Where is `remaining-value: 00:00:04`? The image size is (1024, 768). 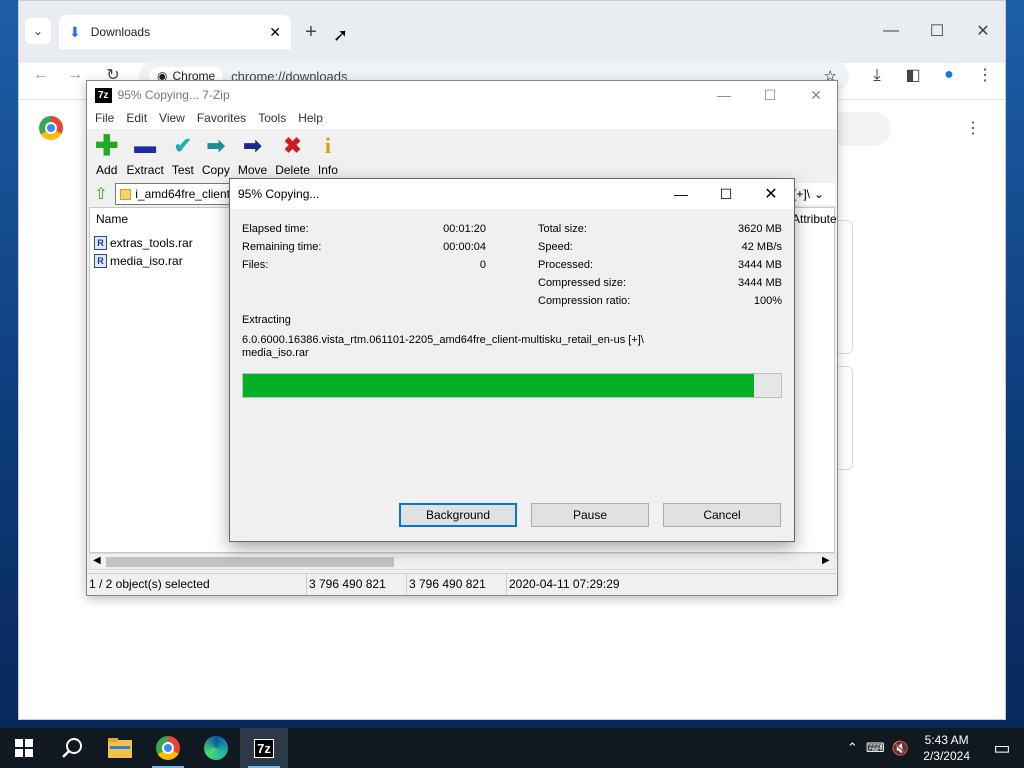 remaining-value: 00:00:04 is located at coordinates (464, 247).